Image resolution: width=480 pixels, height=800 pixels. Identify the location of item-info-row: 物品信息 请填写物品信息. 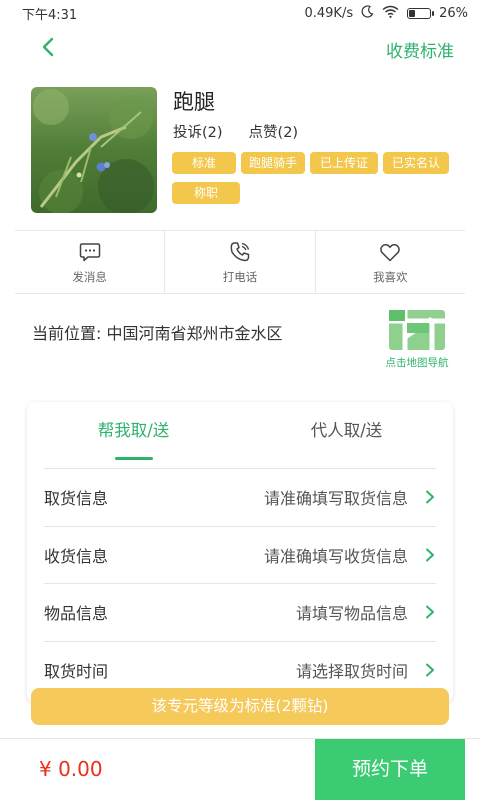
(240, 612).